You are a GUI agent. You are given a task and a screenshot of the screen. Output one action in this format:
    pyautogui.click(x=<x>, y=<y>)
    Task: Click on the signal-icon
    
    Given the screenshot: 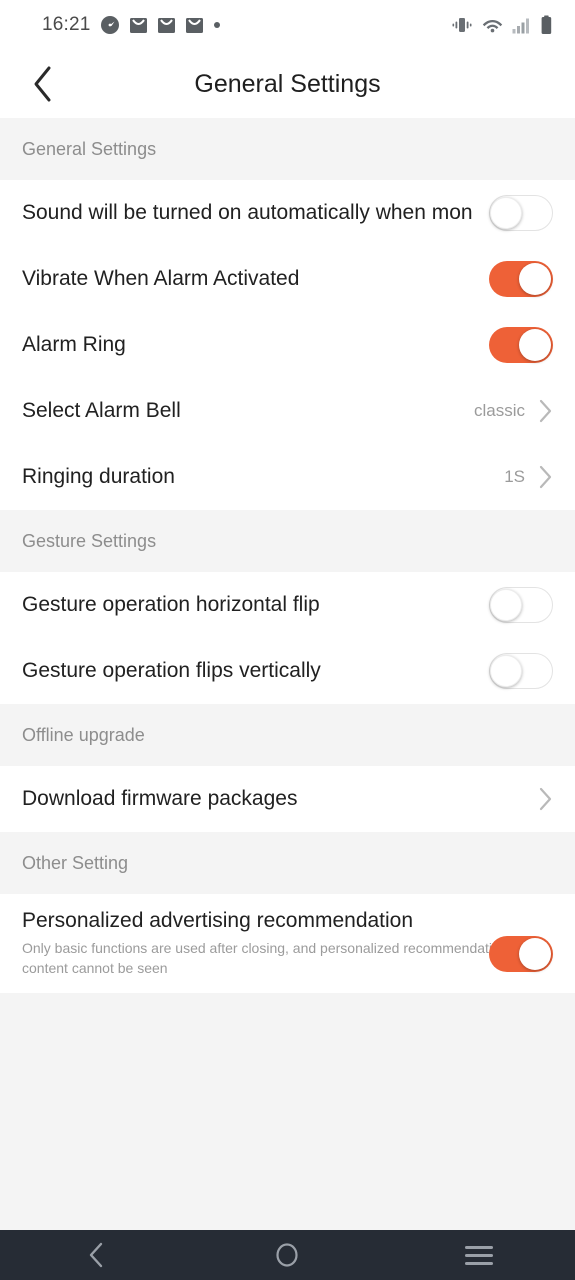 What is the action you would take?
    pyautogui.click(x=521, y=25)
    